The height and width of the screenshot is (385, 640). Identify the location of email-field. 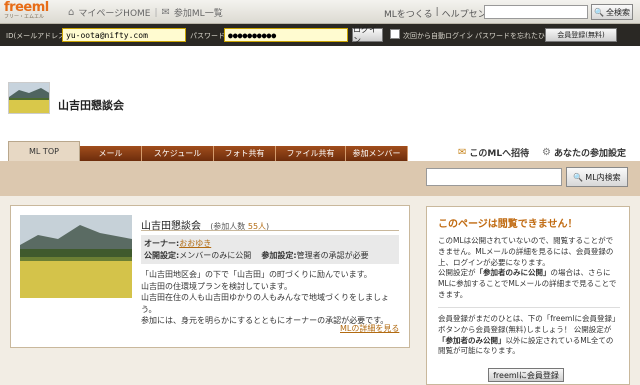
(124, 35).